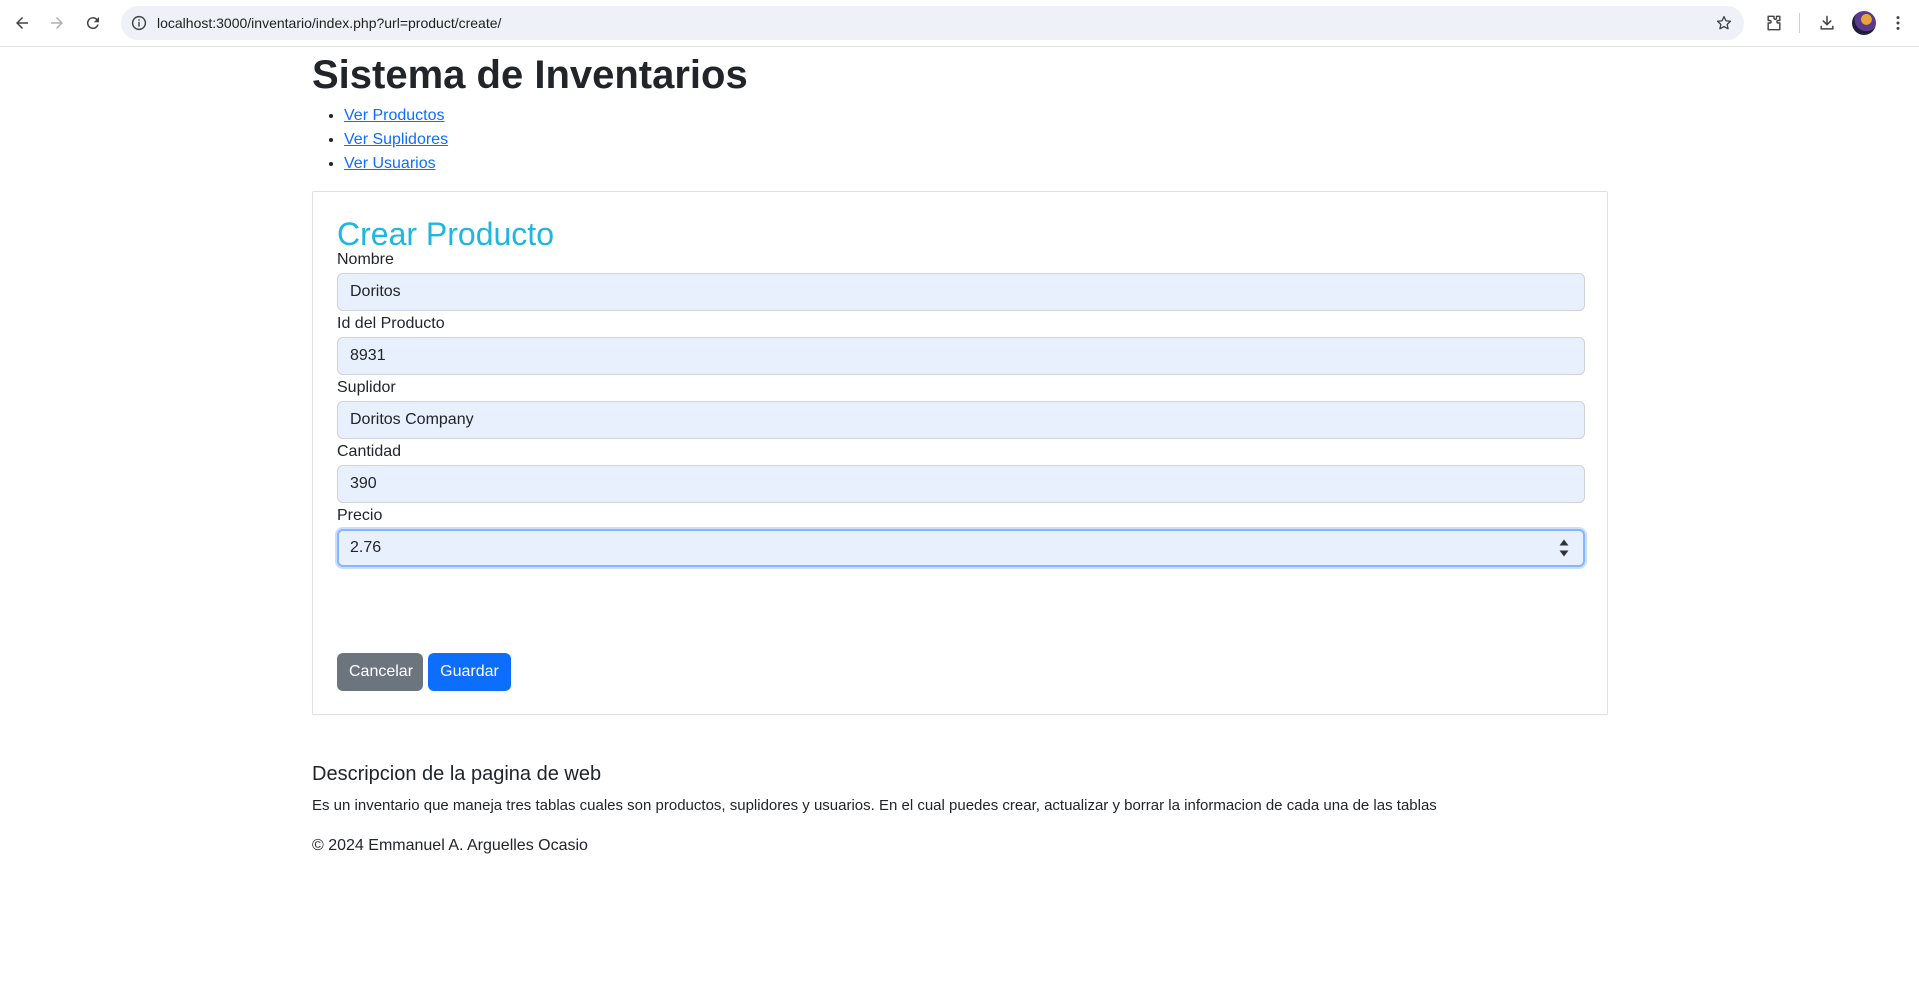  What do you see at coordinates (961, 548) in the screenshot?
I see `precio-input: 2.76` at bounding box center [961, 548].